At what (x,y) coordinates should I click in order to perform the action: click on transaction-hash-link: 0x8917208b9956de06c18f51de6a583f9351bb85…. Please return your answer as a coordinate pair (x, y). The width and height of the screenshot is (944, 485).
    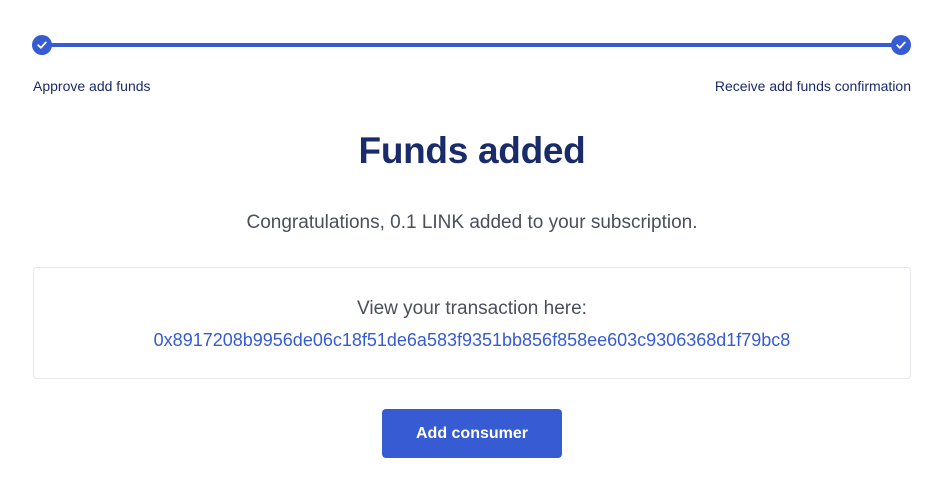
    Looking at the image, I should click on (472, 340).